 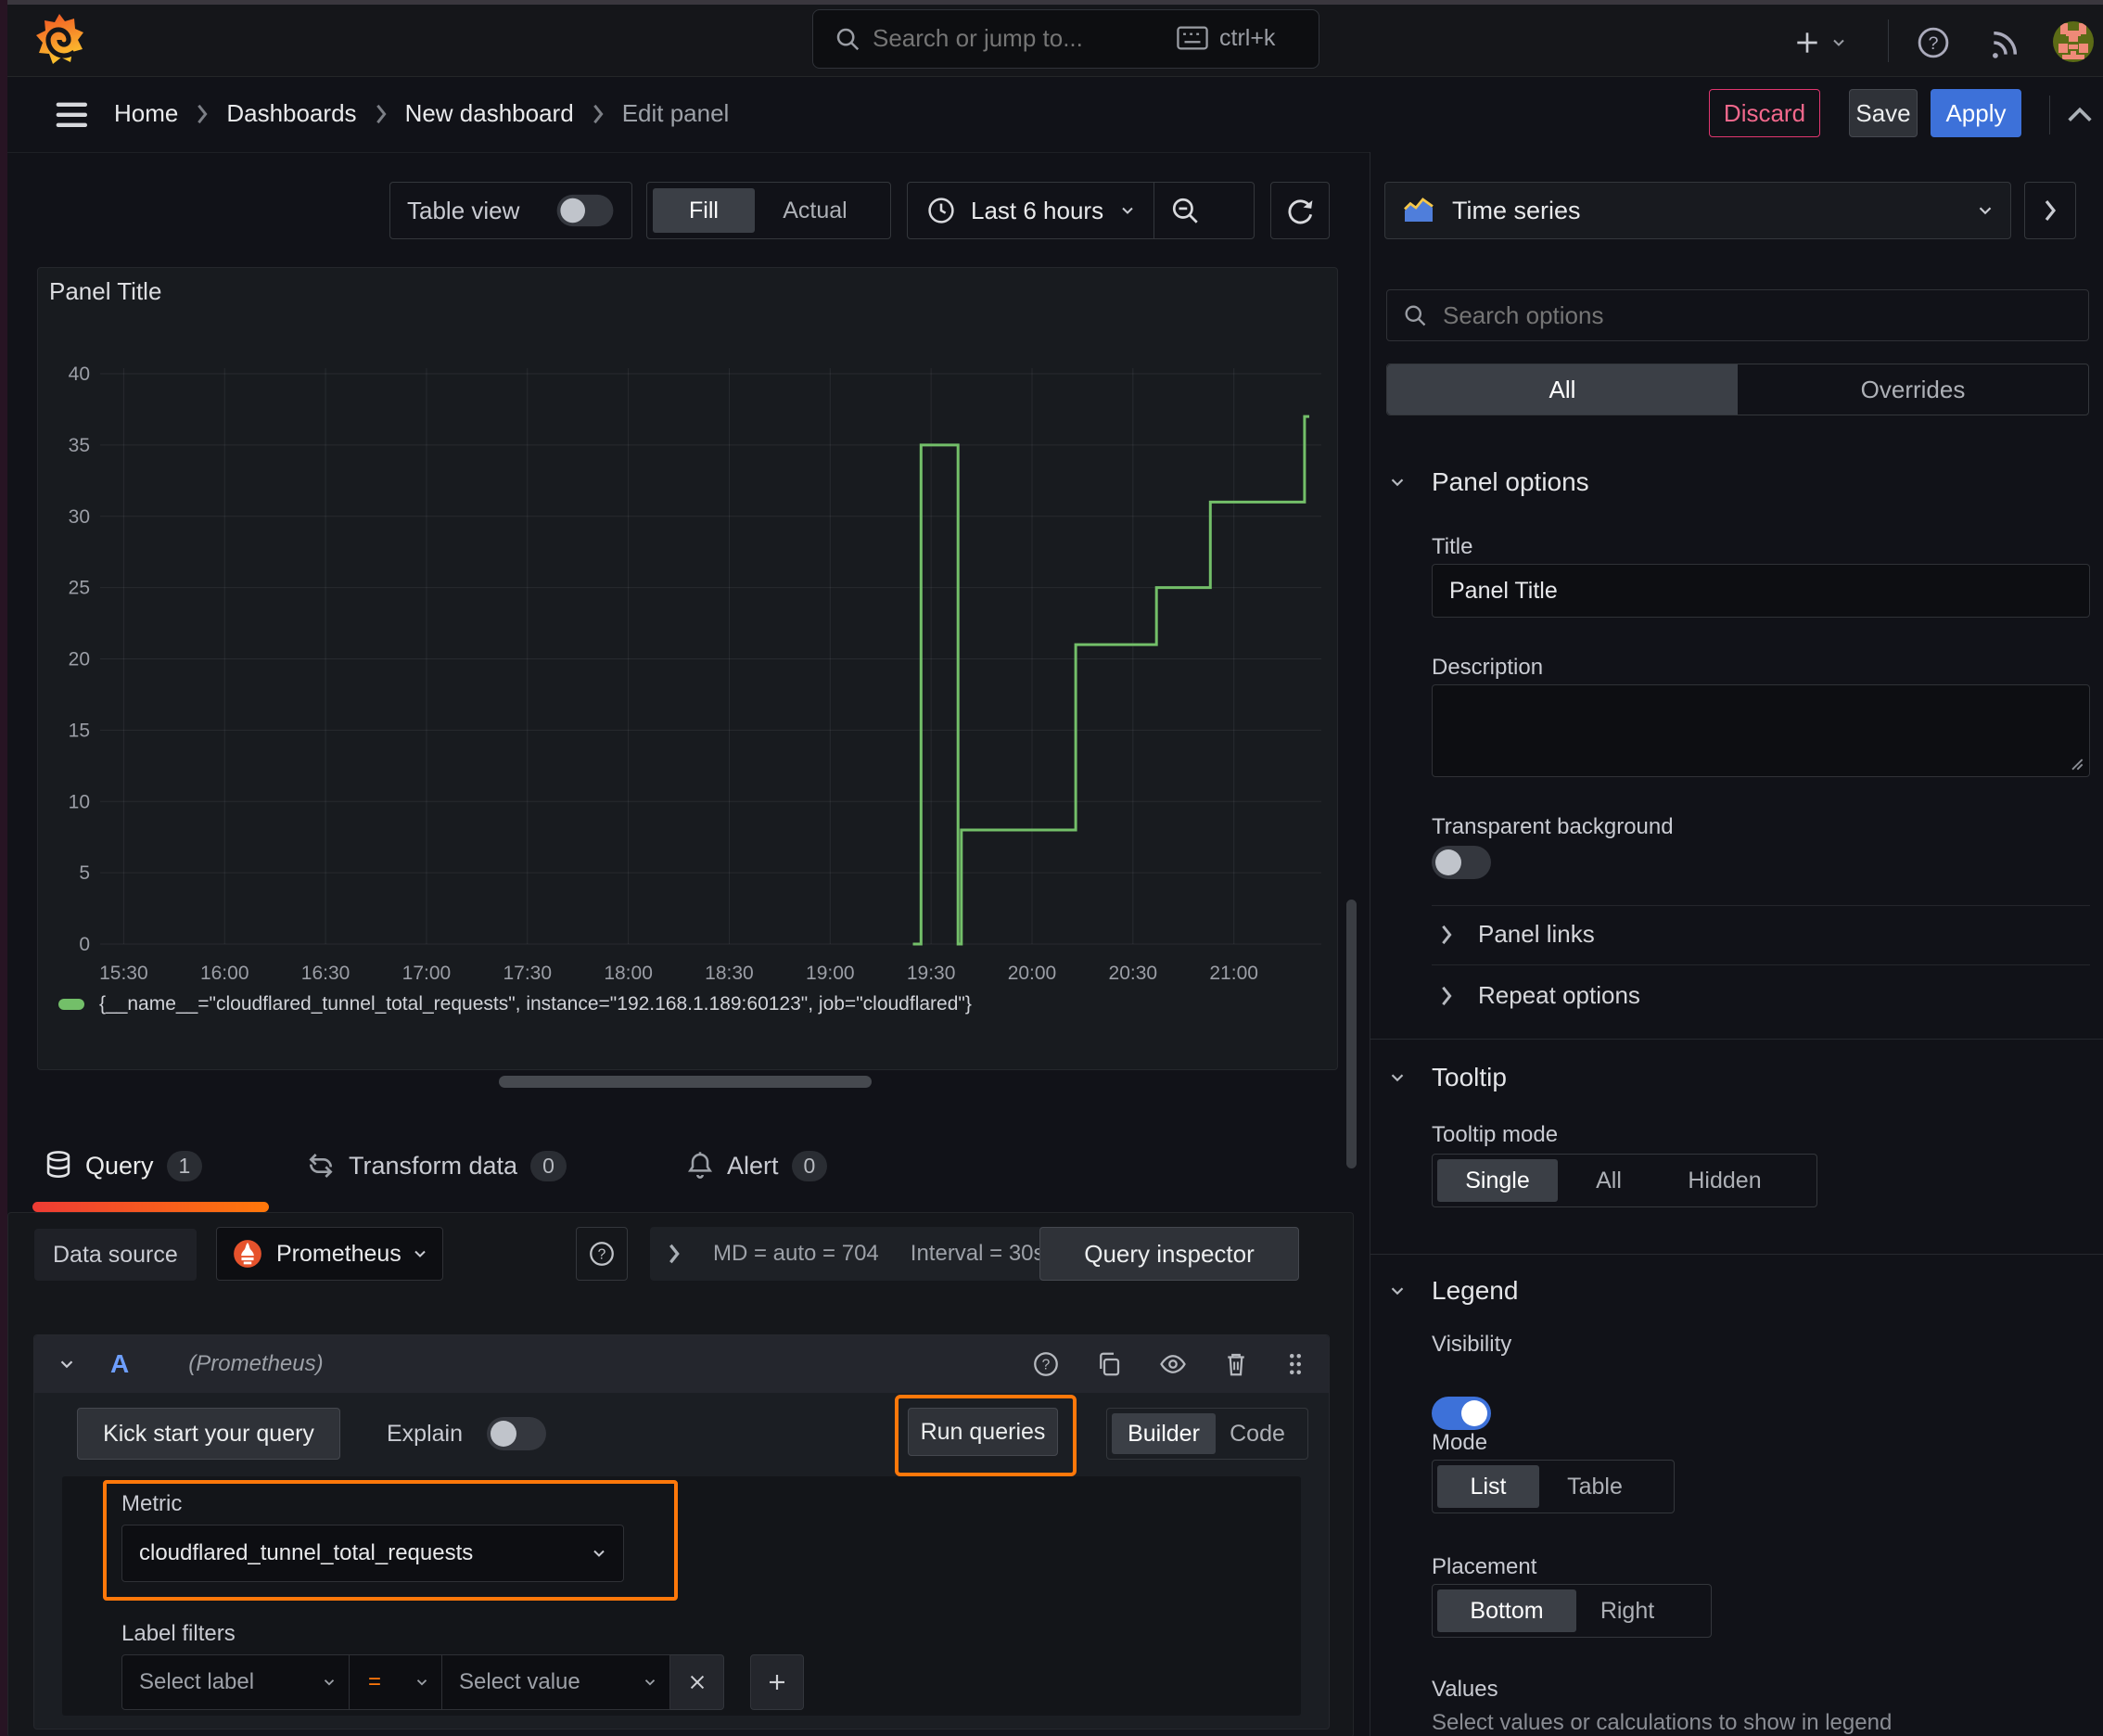 What do you see at coordinates (115, 1255) in the screenshot?
I see `datasource-label-box: Data source` at bounding box center [115, 1255].